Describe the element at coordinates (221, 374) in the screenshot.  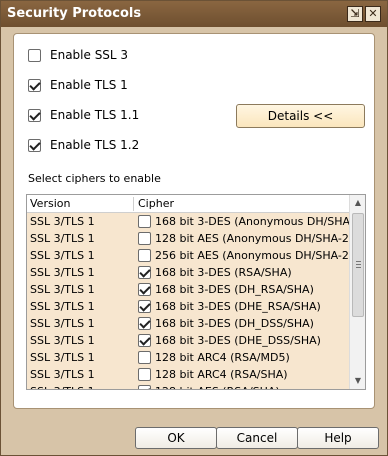
I see `cipher-name: 128 bit ARC4 (RSA/SHA)` at that location.